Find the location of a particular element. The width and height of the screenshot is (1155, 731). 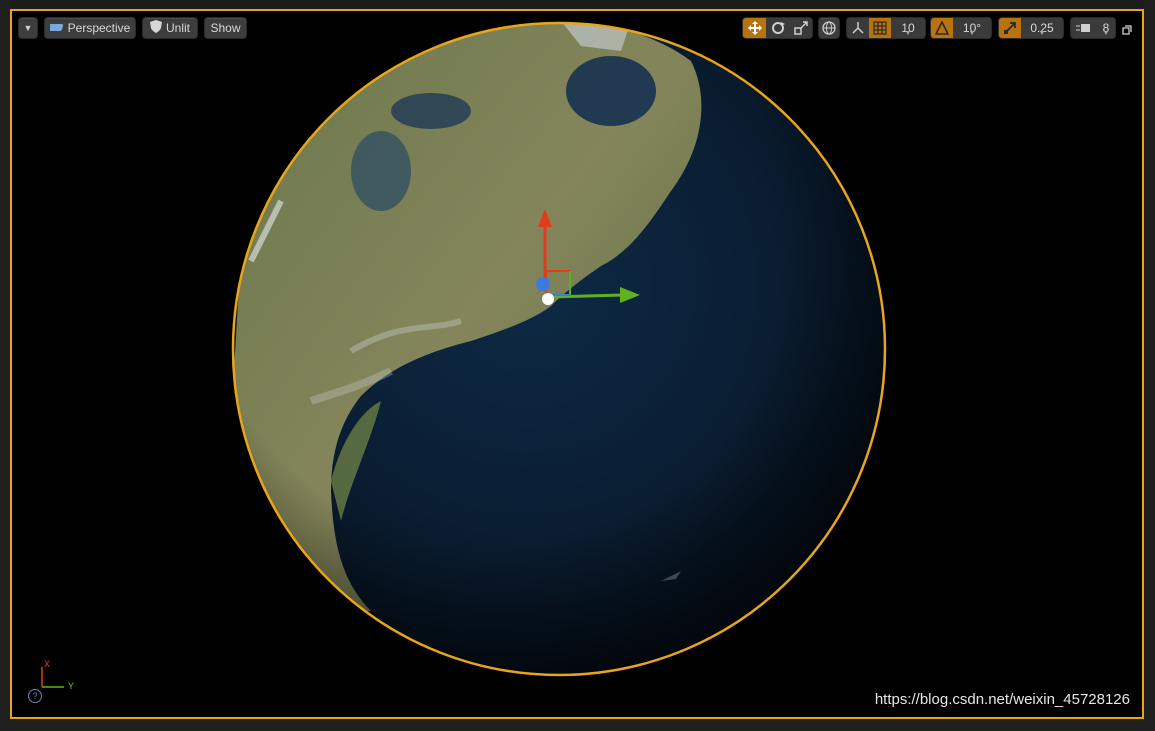

scale-mode-button is located at coordinates (800, 28).